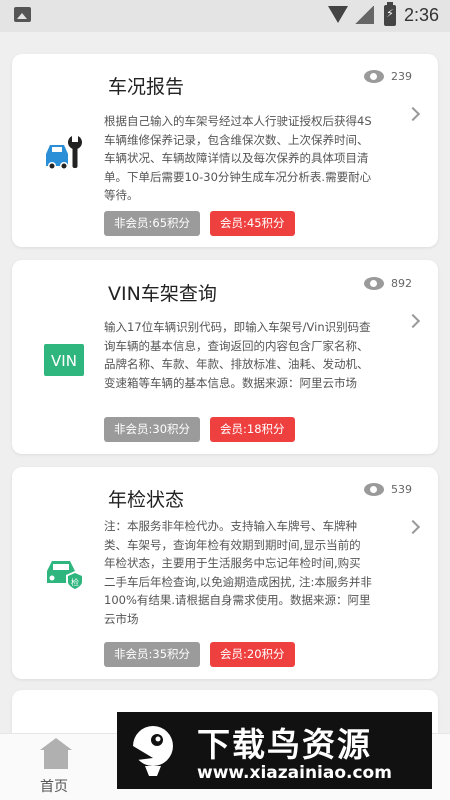  I want to click on non-member-price-badge: 非会员:35积分, so click(152, 654).